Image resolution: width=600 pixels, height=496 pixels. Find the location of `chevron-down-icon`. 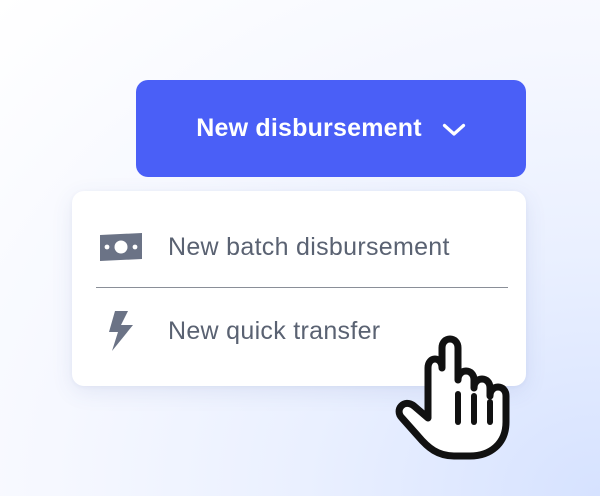

chevron-down-icon is located at coordinates (454, 130).